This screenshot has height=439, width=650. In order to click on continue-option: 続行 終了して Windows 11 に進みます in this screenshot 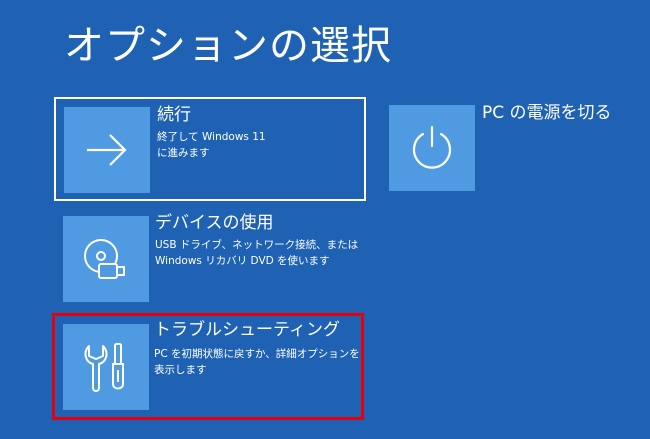, I will do `click(210, 149)`.